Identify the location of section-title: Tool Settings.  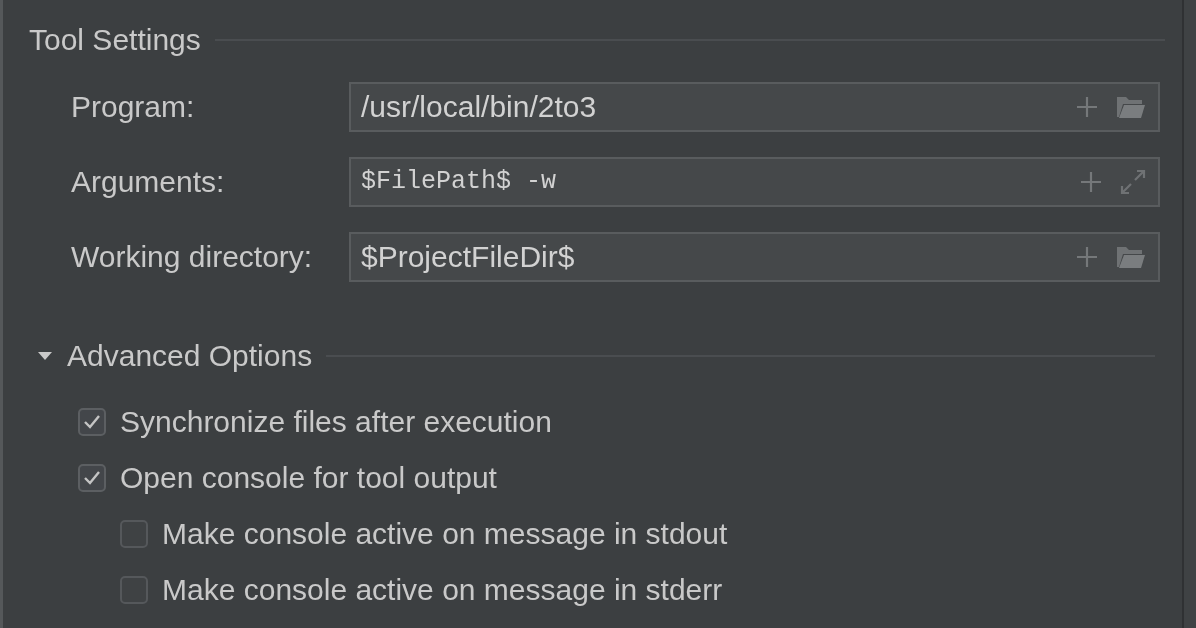
(115, 40).